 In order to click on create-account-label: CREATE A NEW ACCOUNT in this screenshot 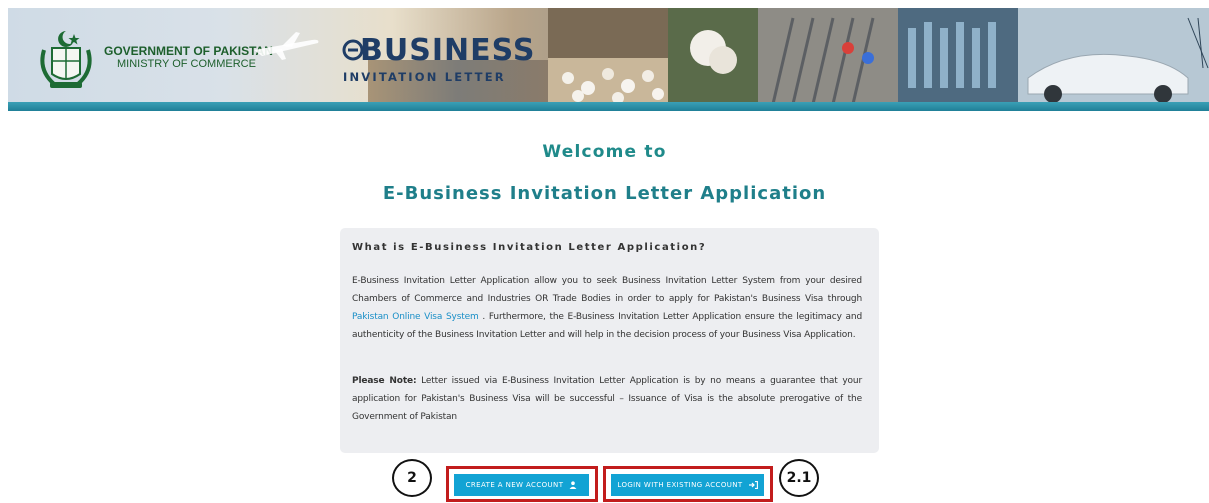, I will do `click(514, 485)`.